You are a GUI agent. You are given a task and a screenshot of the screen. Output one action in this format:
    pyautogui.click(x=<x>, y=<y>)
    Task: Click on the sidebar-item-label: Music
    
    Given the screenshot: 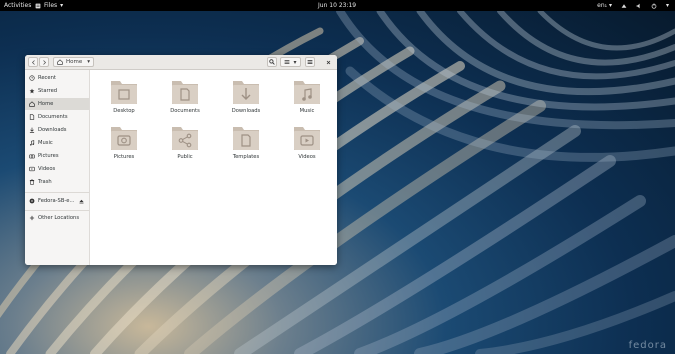 What is the action you would take?
    pyautogui.click(x=45, y=143)
    